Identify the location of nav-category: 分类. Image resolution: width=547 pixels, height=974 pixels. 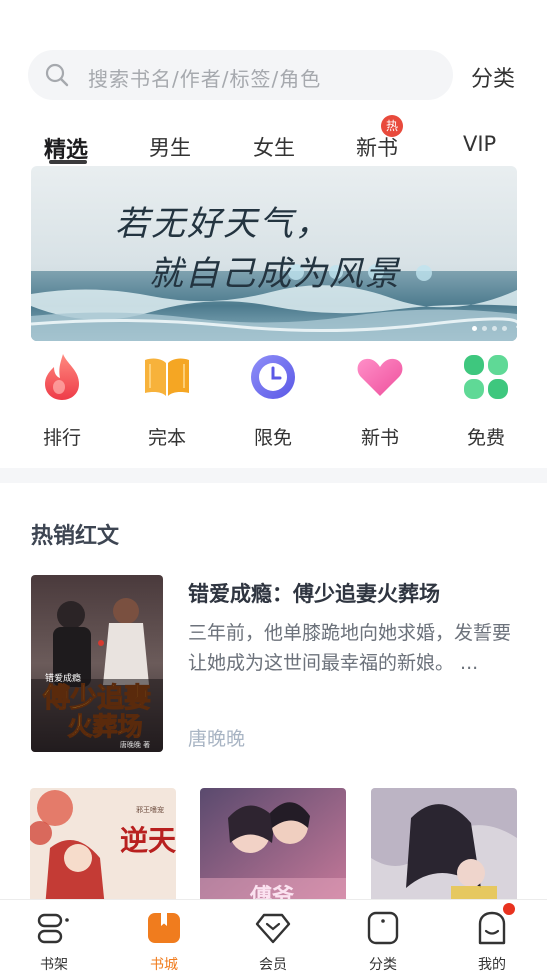
(383, 942).